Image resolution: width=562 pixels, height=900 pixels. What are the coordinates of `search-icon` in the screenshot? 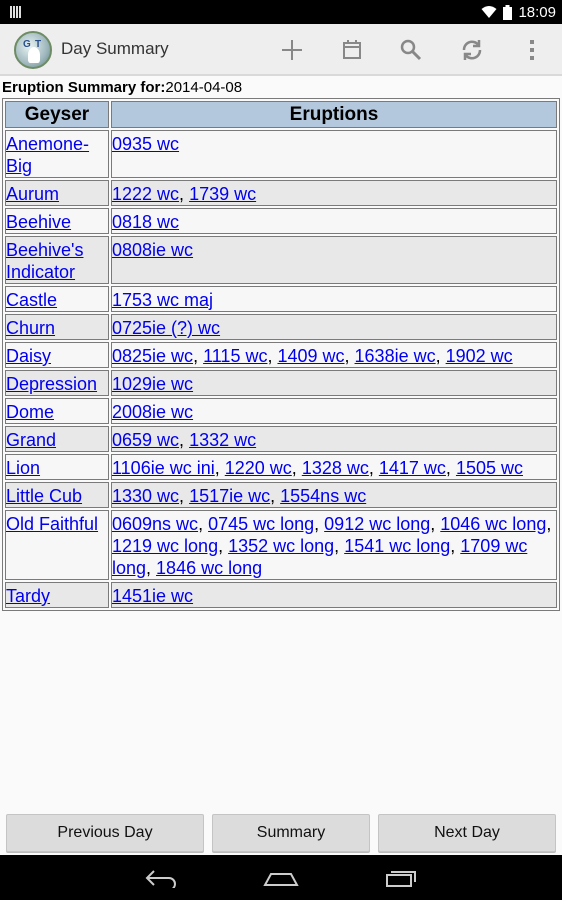 It's located at (411, 50).